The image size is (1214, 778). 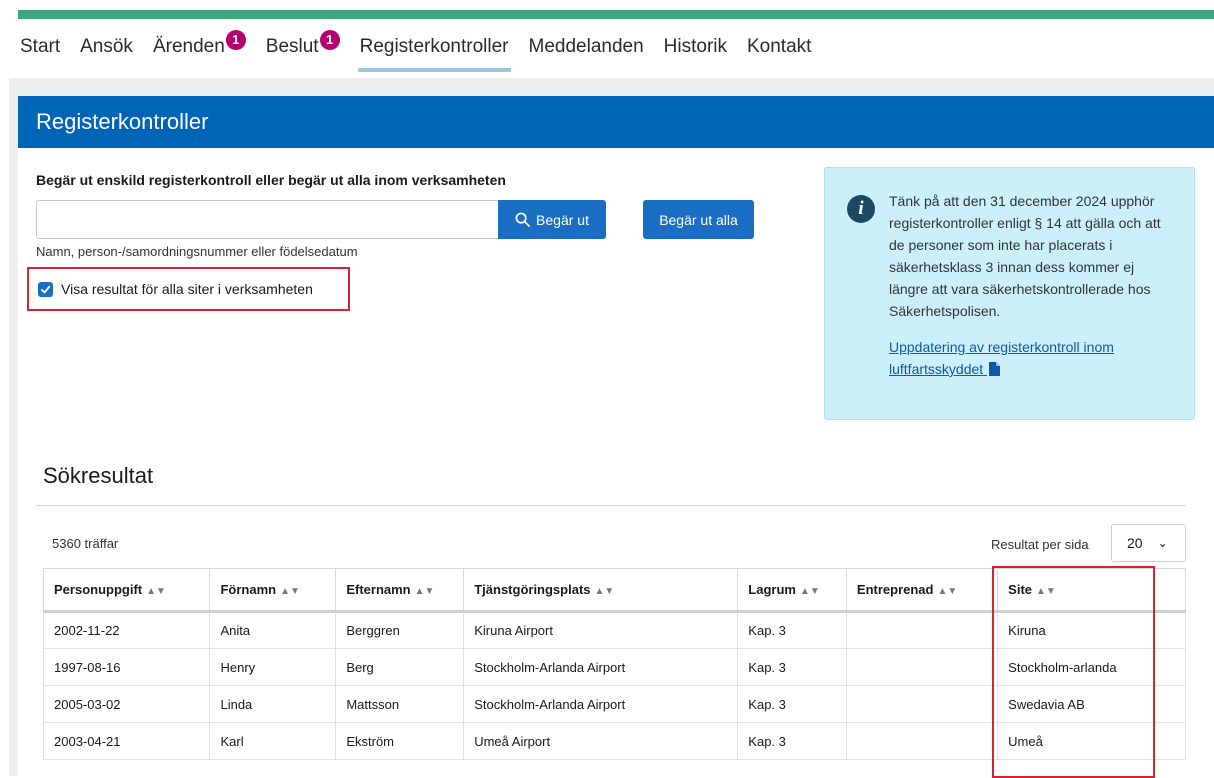 I want to click on column-header-efternamn: Efternamn ▲▼, so click(x=400, y=590).